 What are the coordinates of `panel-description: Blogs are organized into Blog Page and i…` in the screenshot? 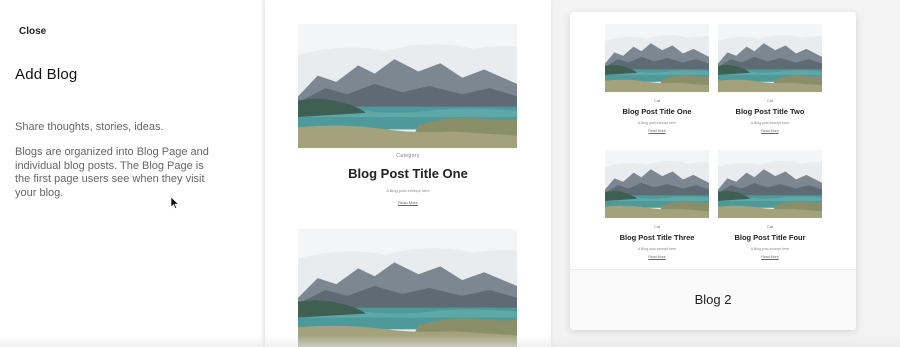 It's located at (112, 172).